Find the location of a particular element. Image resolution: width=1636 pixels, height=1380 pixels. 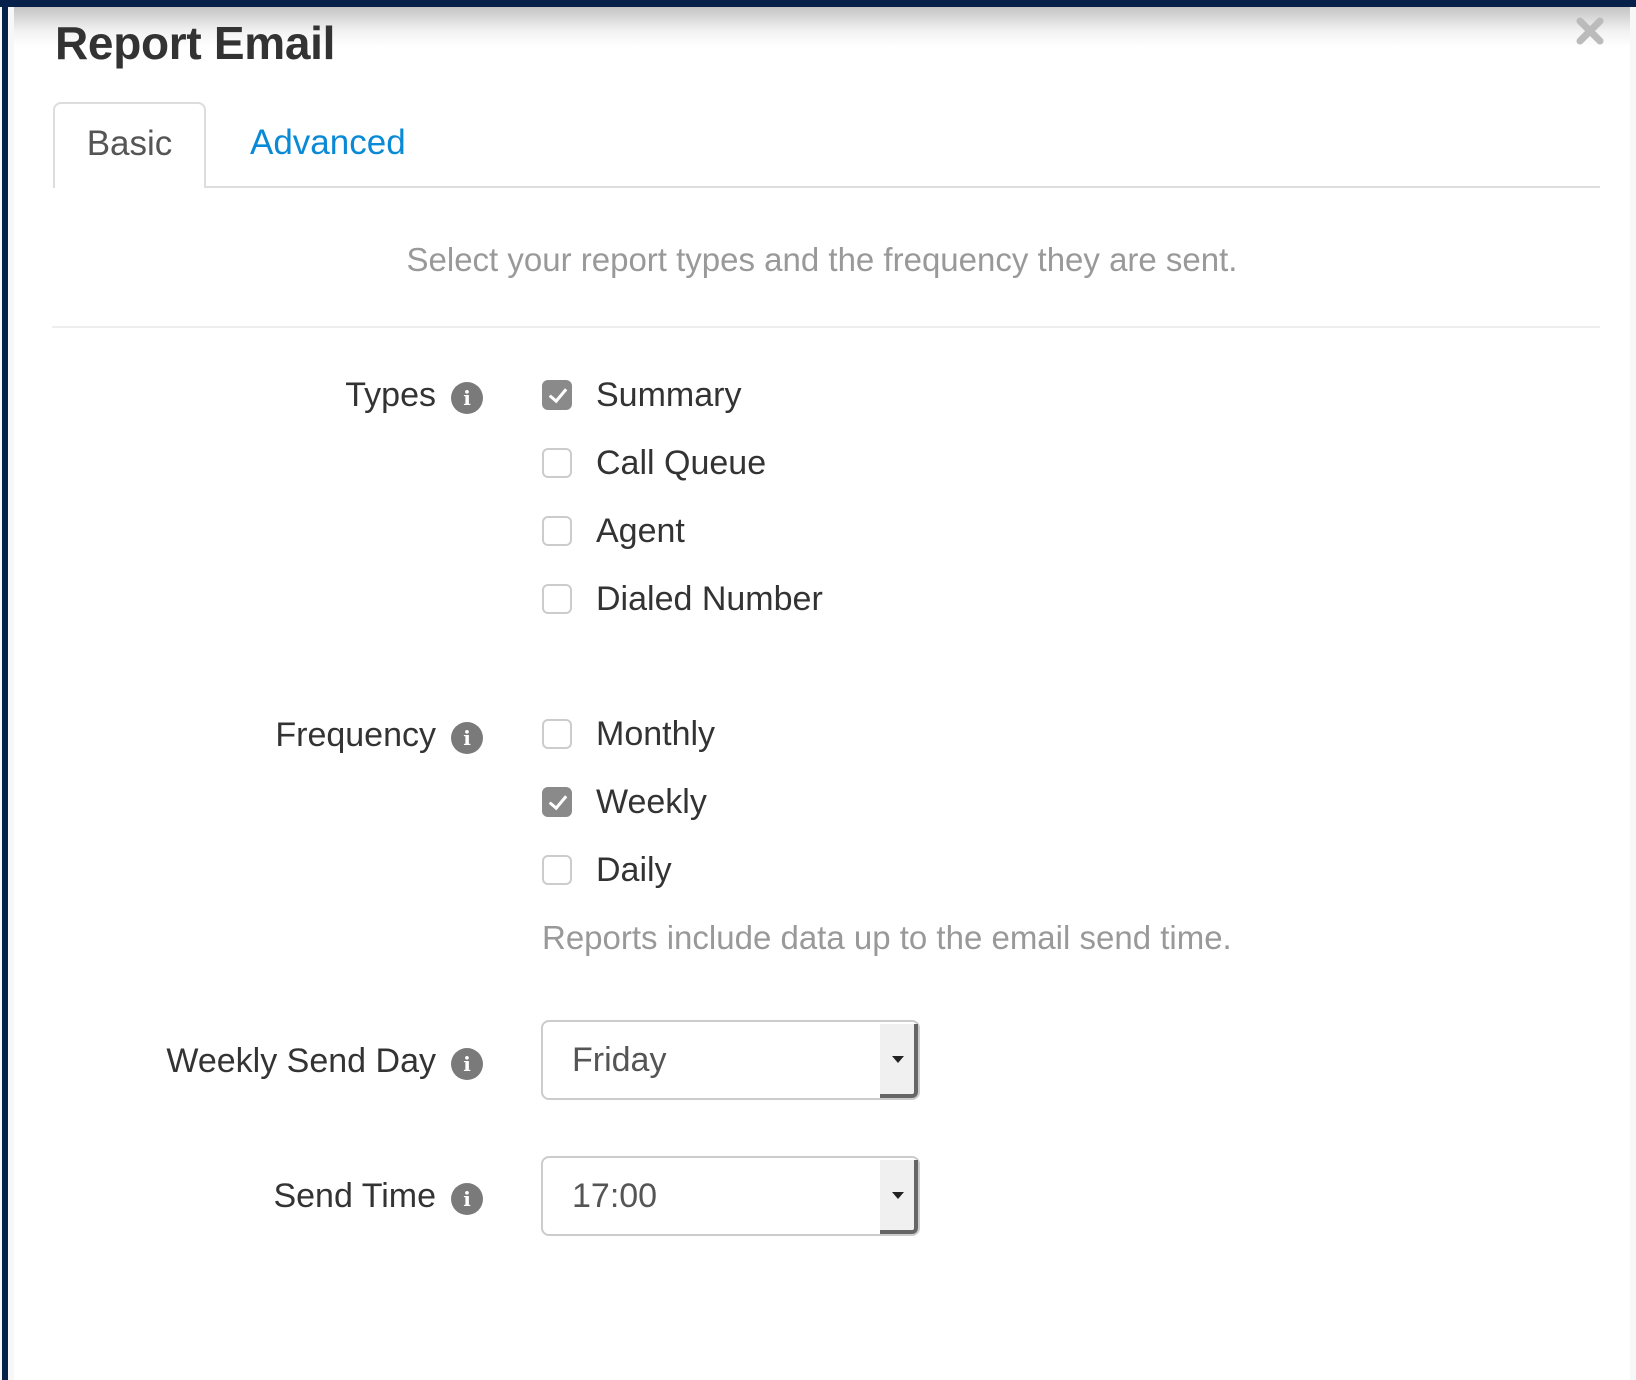

tab-advanced: Advanced is located at coordinates (328, 143).